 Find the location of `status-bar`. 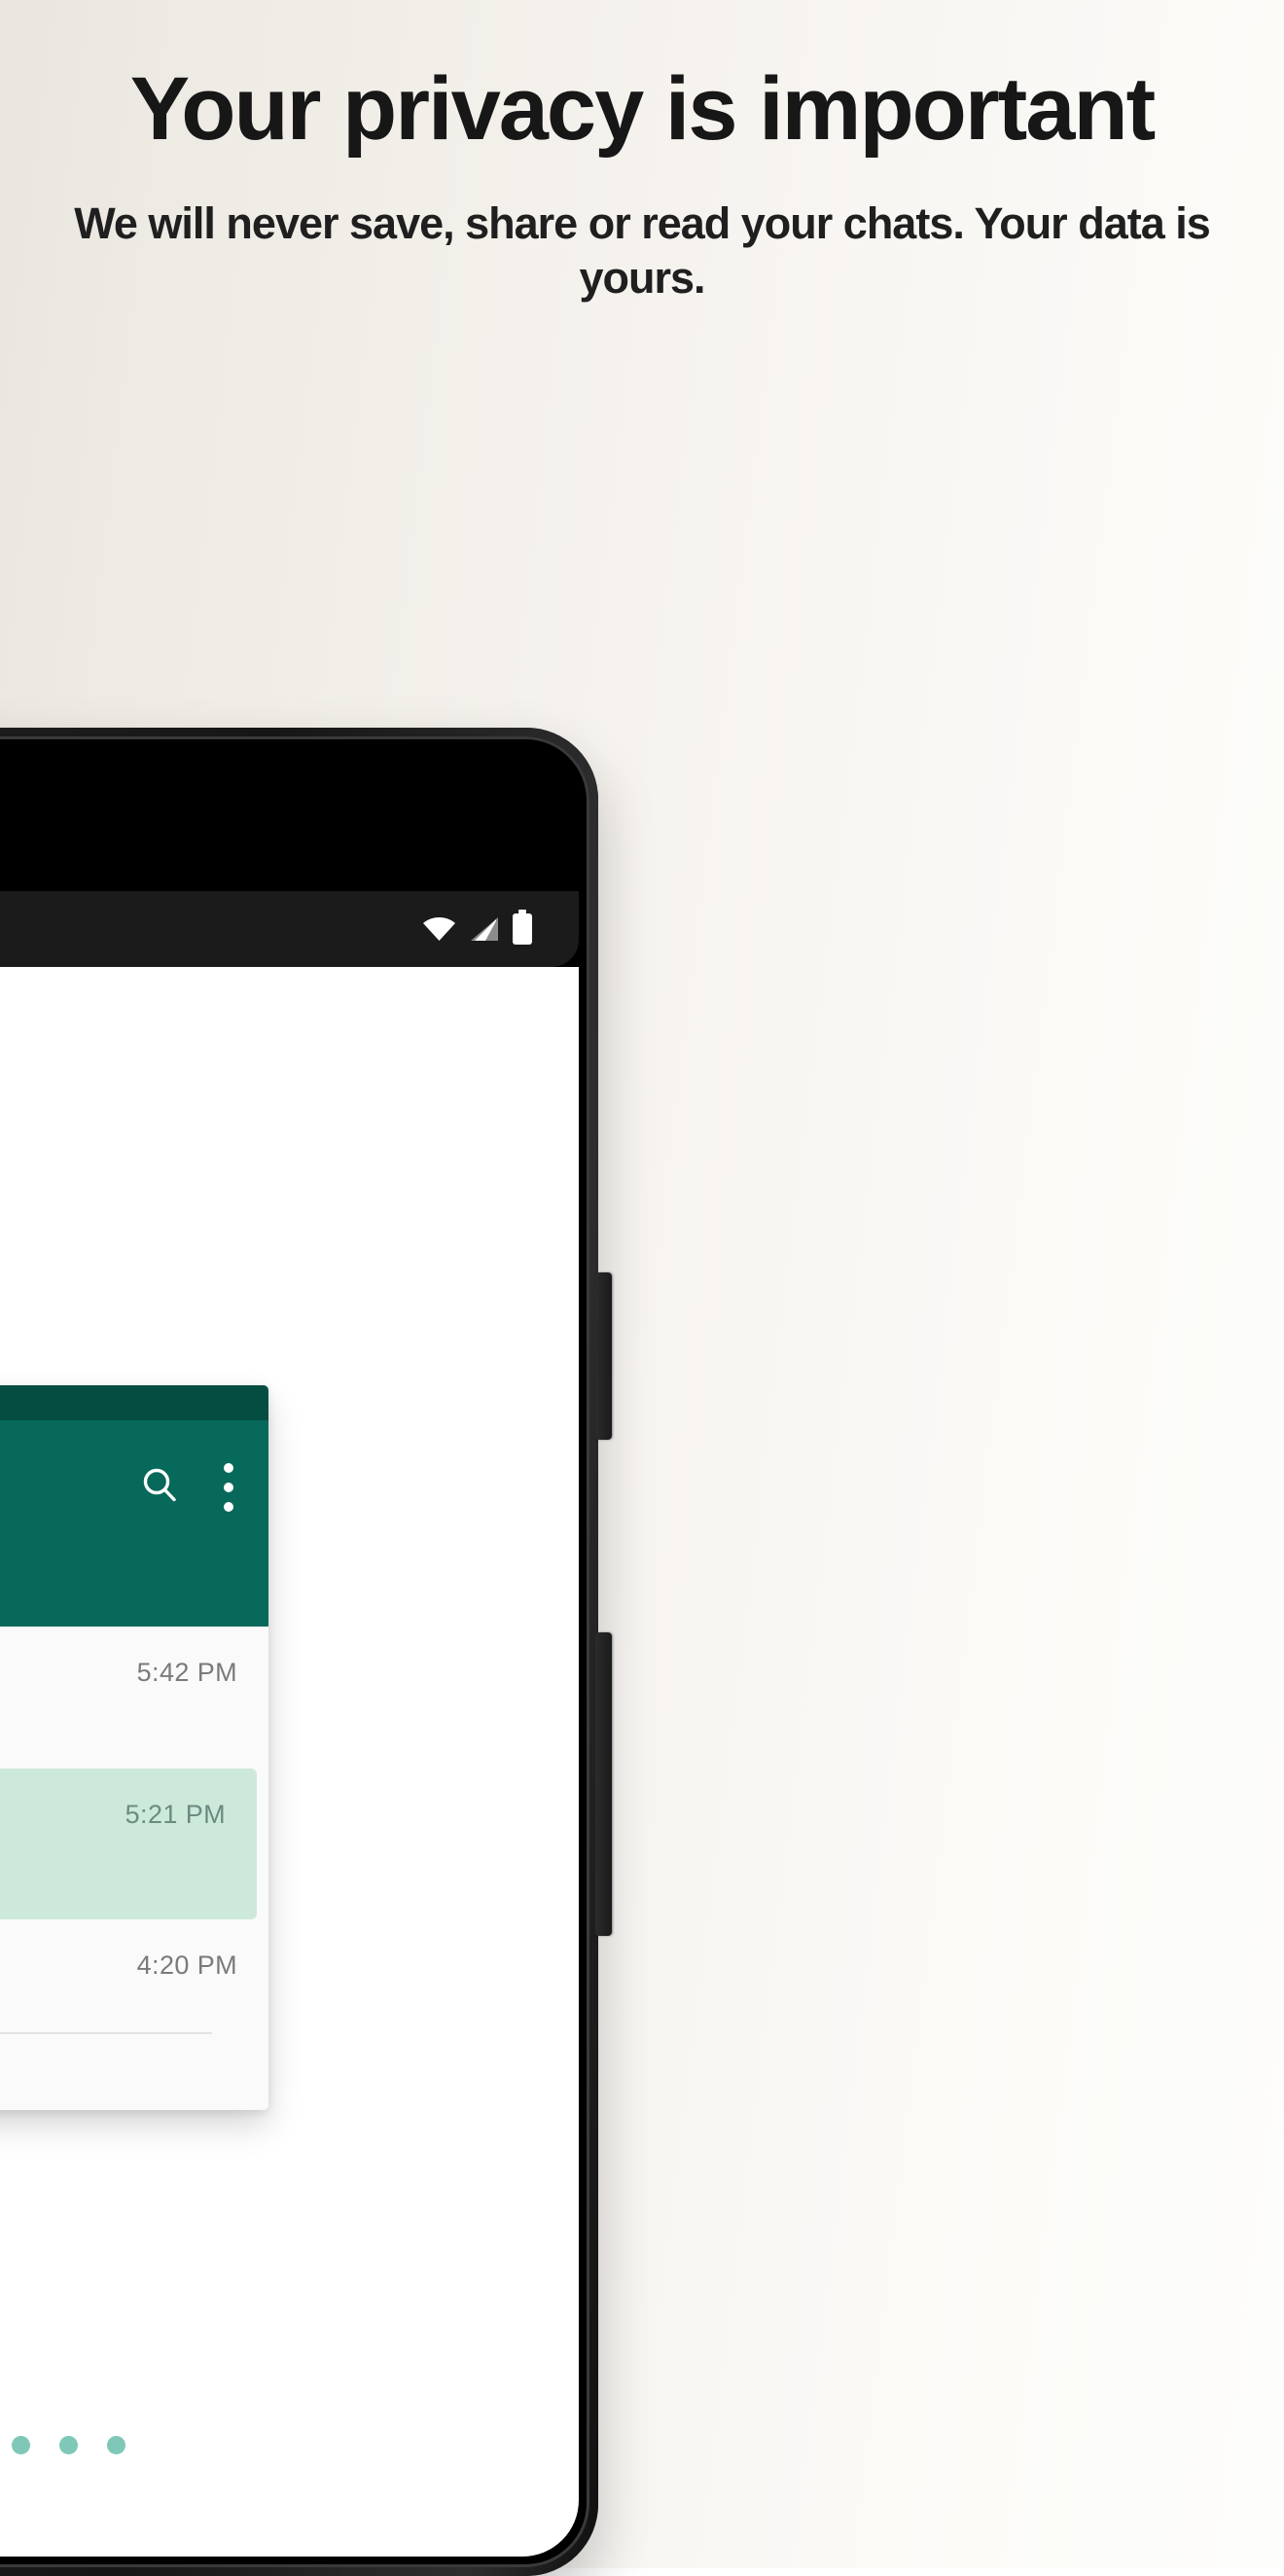

status-bar is located at coordinates (289, 929).